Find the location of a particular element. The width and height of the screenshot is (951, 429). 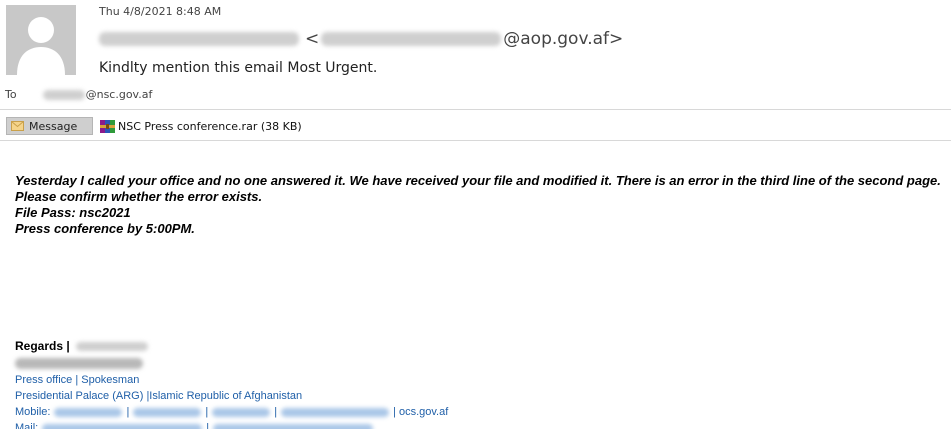

redacted-sender-name is located at coordinates (199, 39).